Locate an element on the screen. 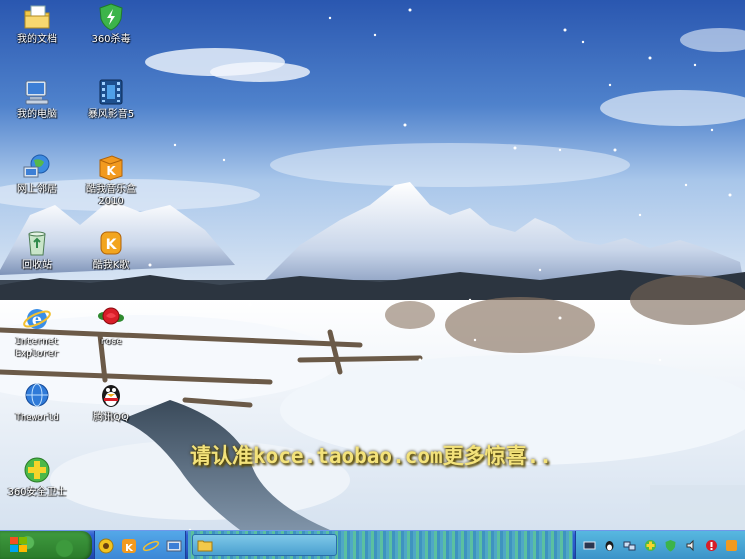  desktop-icon-label: Theworld is located at coordinates (37, 418).